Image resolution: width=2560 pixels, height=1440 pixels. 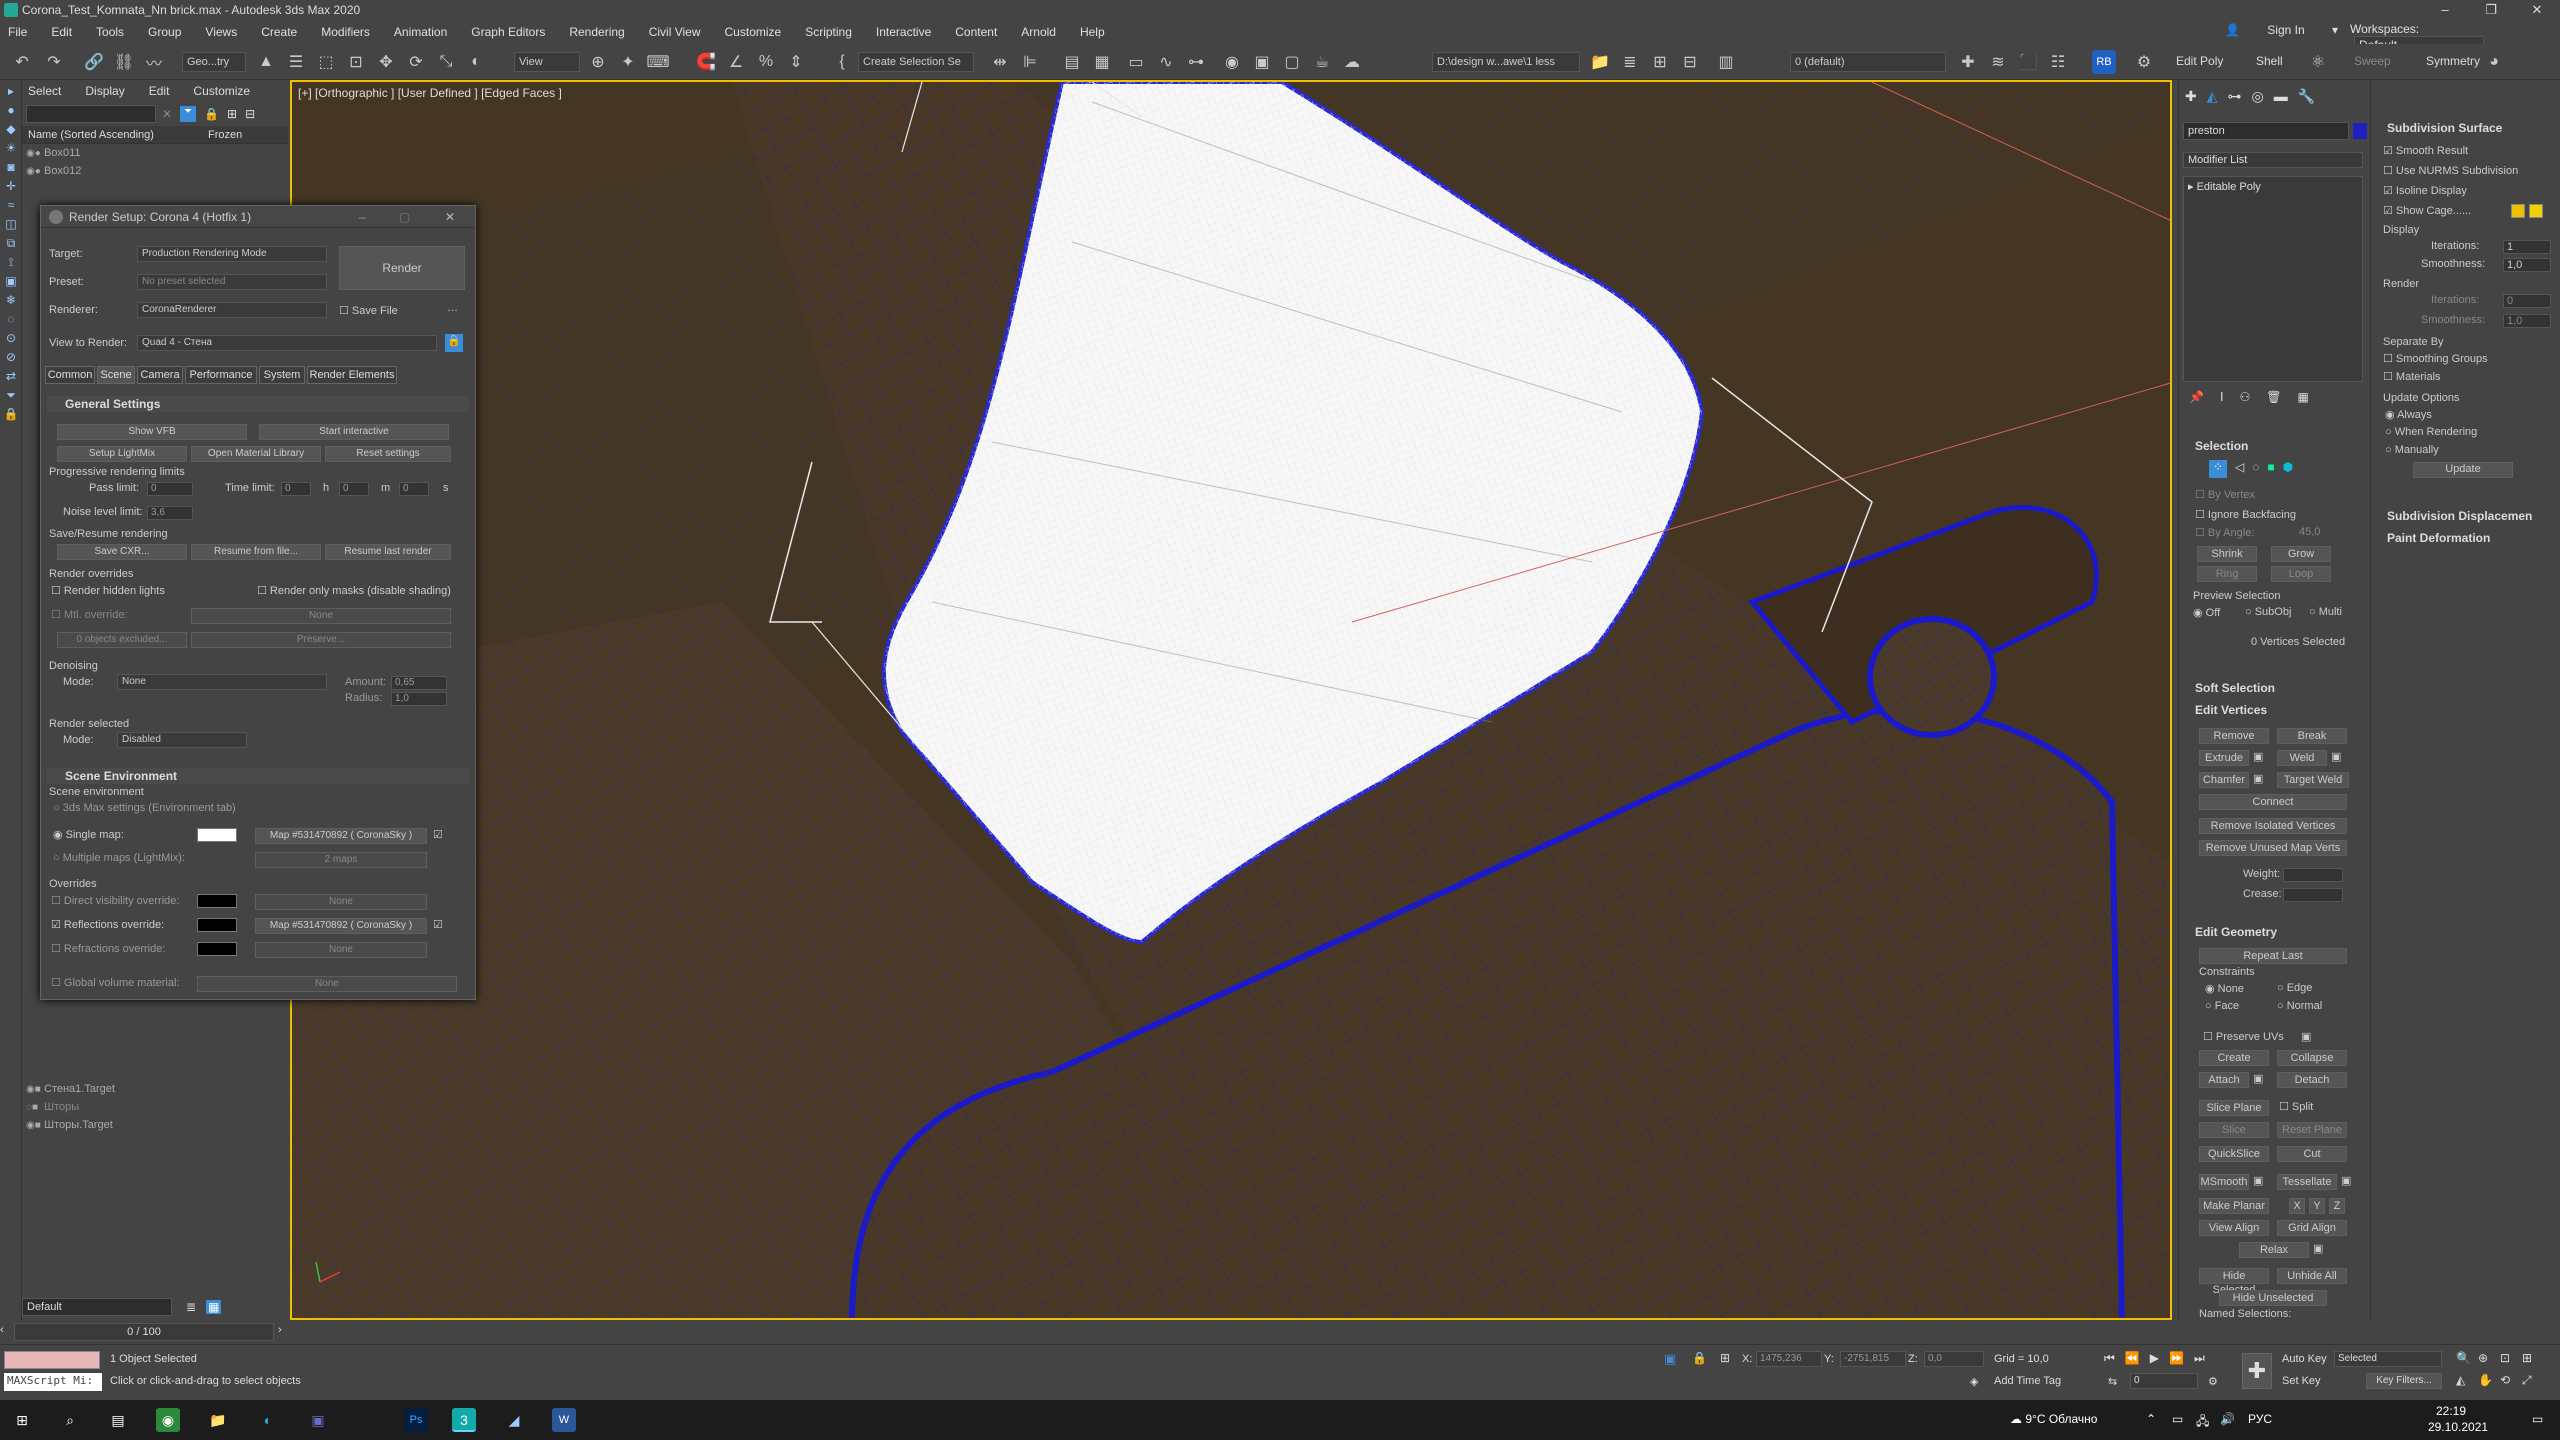 What do you see at coordinates (1670, 1359) in the screenshot?
I see `isolate-selection-icon: ▣` at bounding box center [1670, 1359].